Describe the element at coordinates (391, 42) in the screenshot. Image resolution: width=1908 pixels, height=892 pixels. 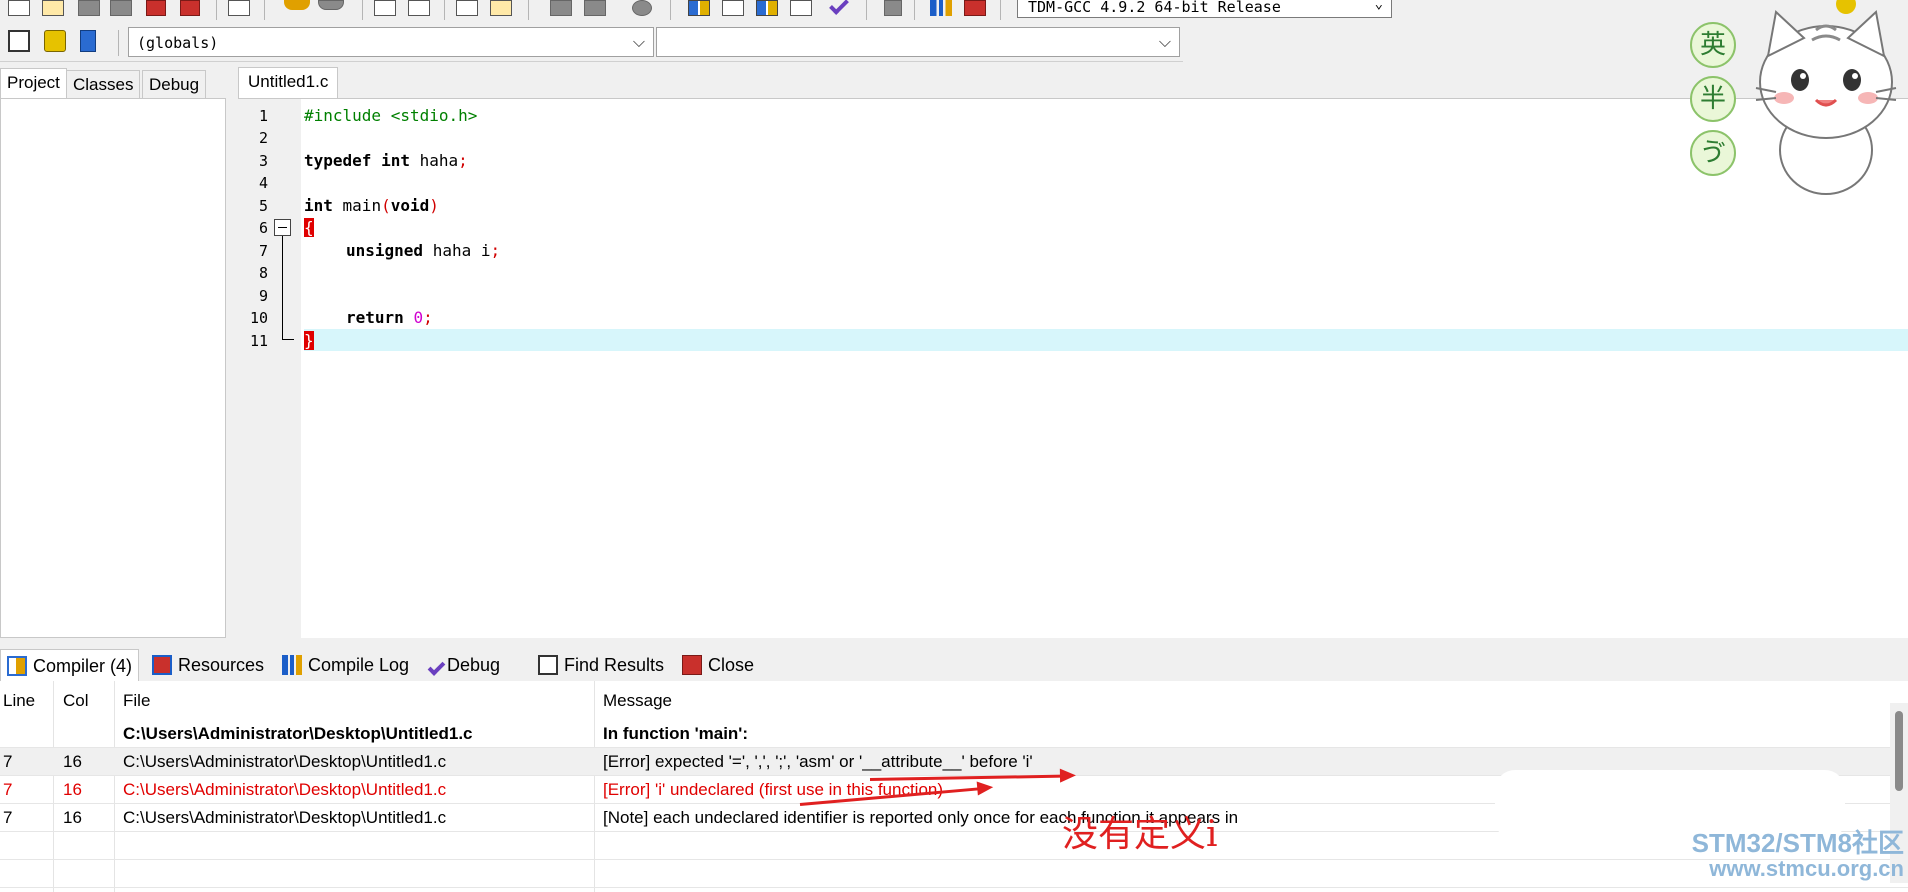
I see `scope-select: (globals) ⌵` at that location.